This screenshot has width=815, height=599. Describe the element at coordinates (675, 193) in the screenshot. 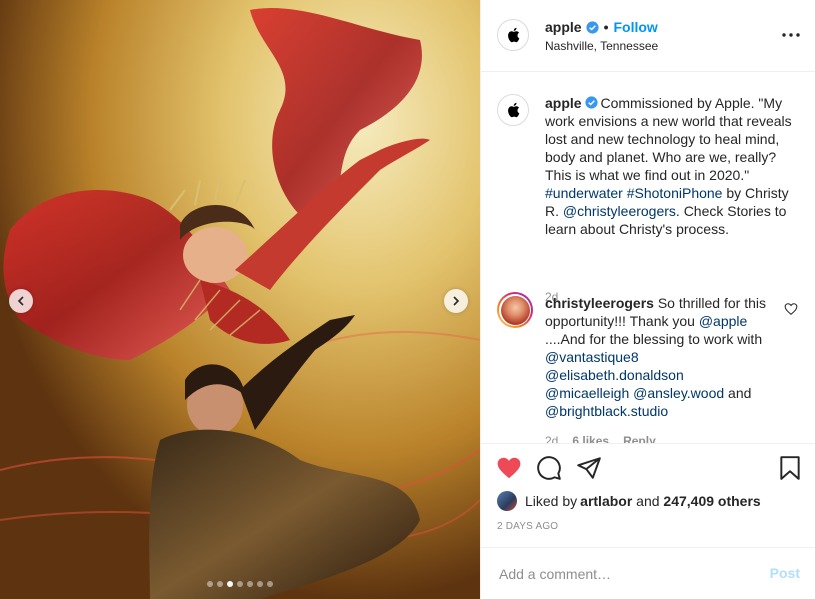

I see `hashtag-link: #ShotoniPhone` at that location.